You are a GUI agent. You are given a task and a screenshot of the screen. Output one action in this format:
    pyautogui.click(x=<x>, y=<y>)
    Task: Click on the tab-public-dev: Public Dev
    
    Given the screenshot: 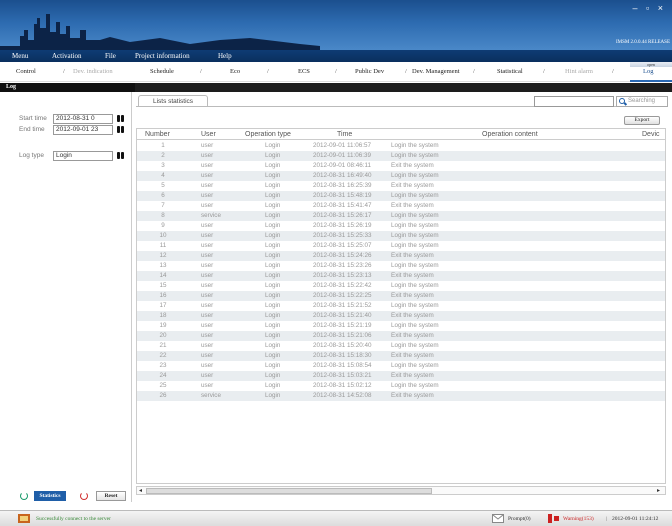 What is the action you would take?
    pyautogui.click(x=369, y=71)
    